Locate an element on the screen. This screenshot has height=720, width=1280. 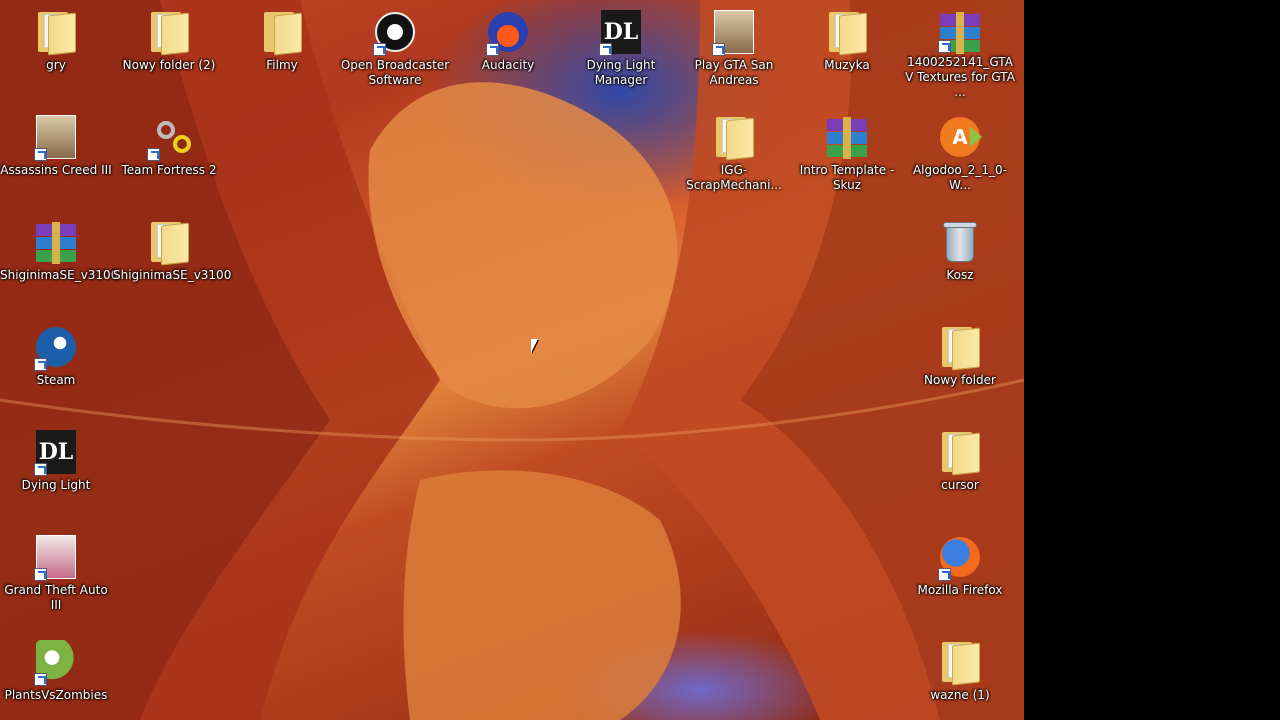
desktop-icon-kosz: Kosz is located at coordinates (960, 260).